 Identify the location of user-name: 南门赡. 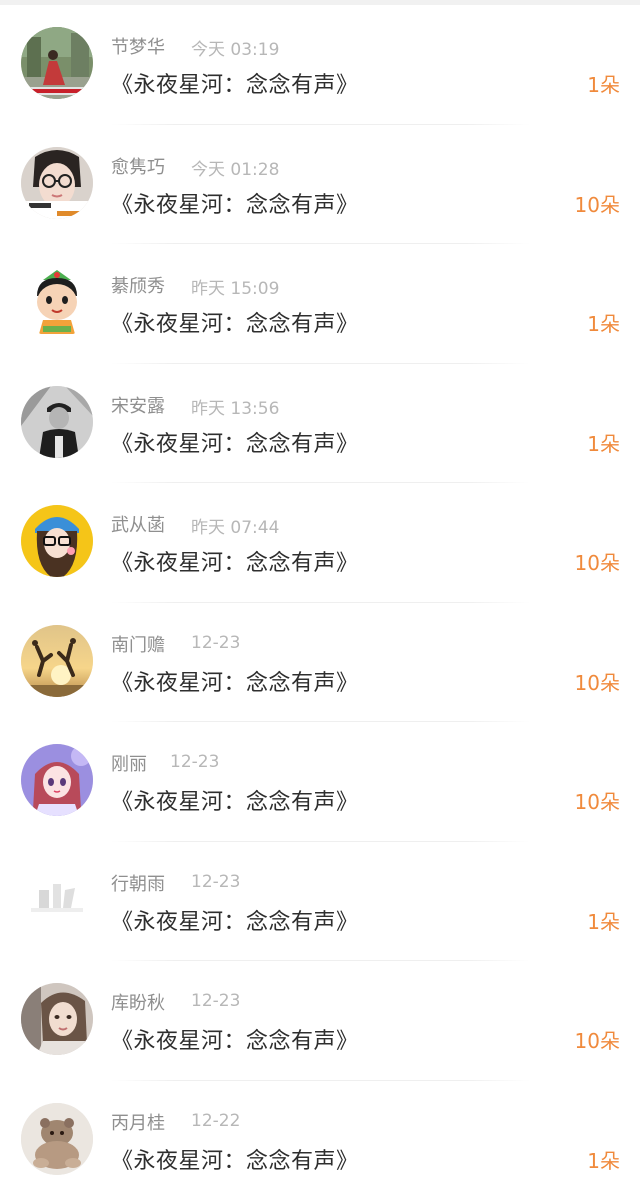
(138, 644).